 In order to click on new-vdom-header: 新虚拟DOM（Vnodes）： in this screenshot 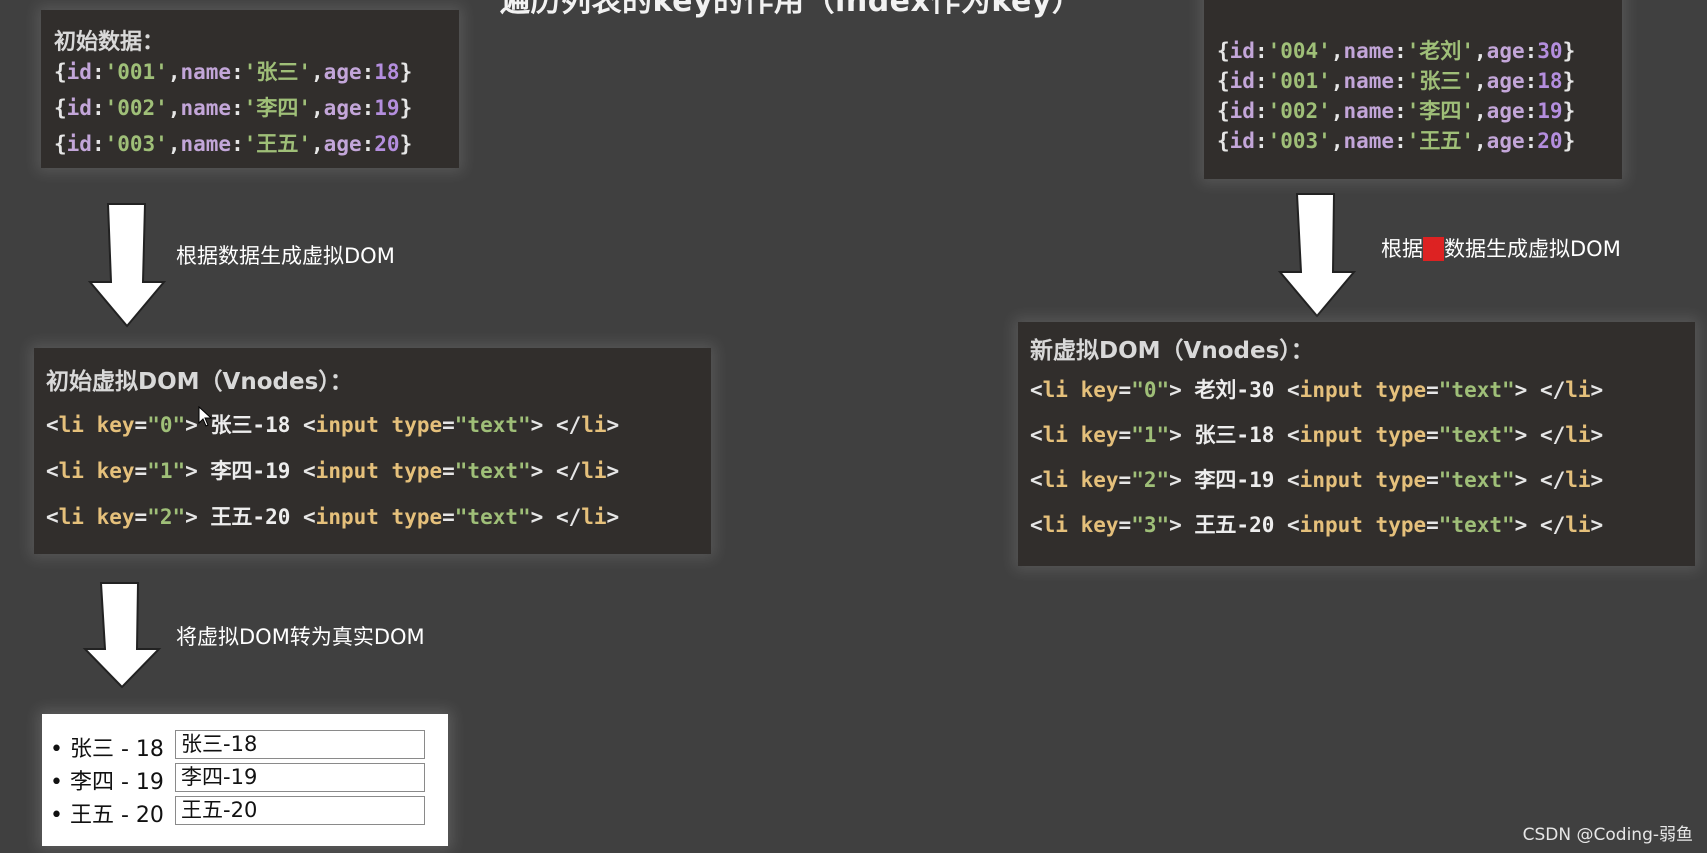, I will do `click(1172, 351)`.